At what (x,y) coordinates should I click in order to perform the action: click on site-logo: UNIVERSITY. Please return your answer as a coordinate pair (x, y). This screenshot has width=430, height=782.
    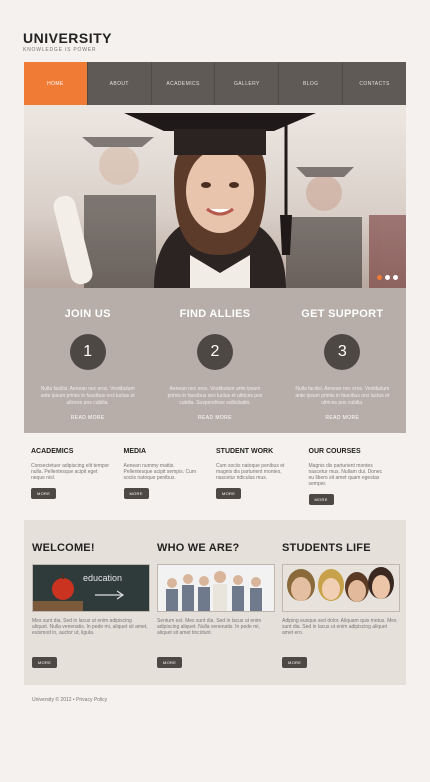
    Looking at the image, I should click on (67, 38).